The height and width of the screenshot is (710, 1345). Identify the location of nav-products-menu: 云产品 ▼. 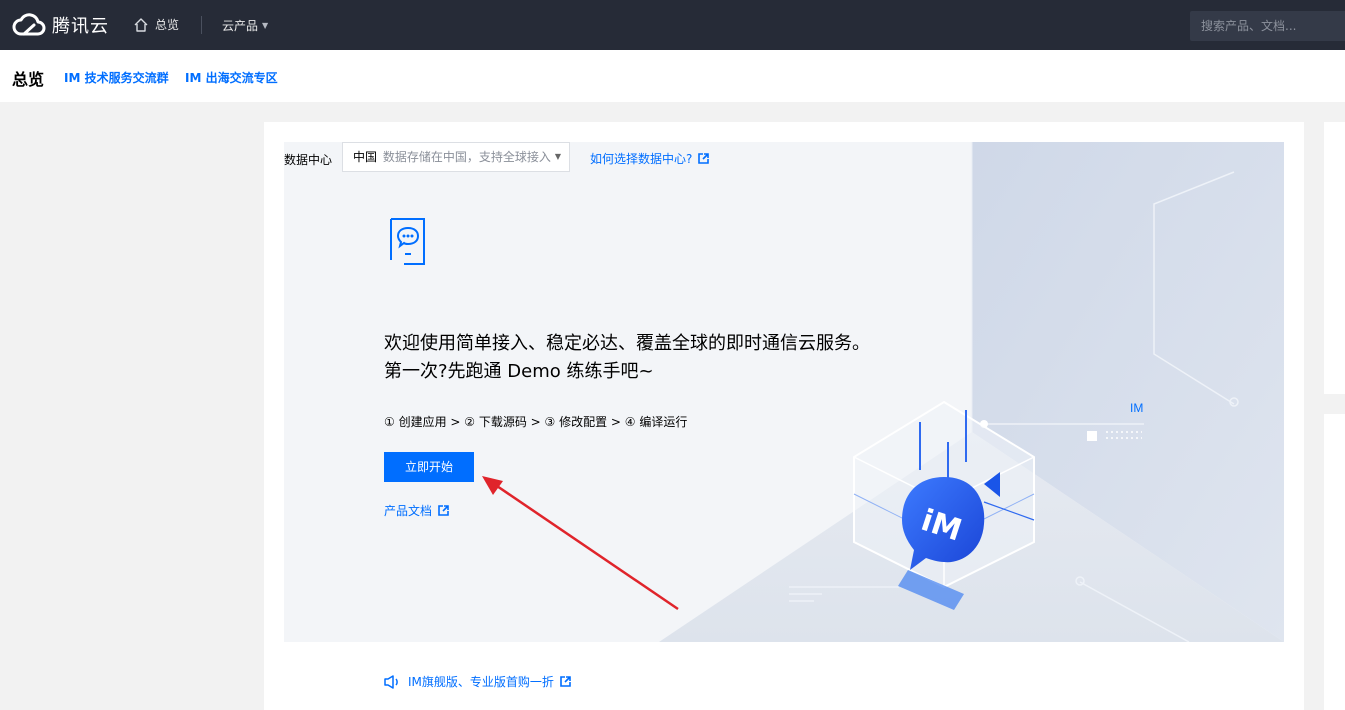
(245, 25).